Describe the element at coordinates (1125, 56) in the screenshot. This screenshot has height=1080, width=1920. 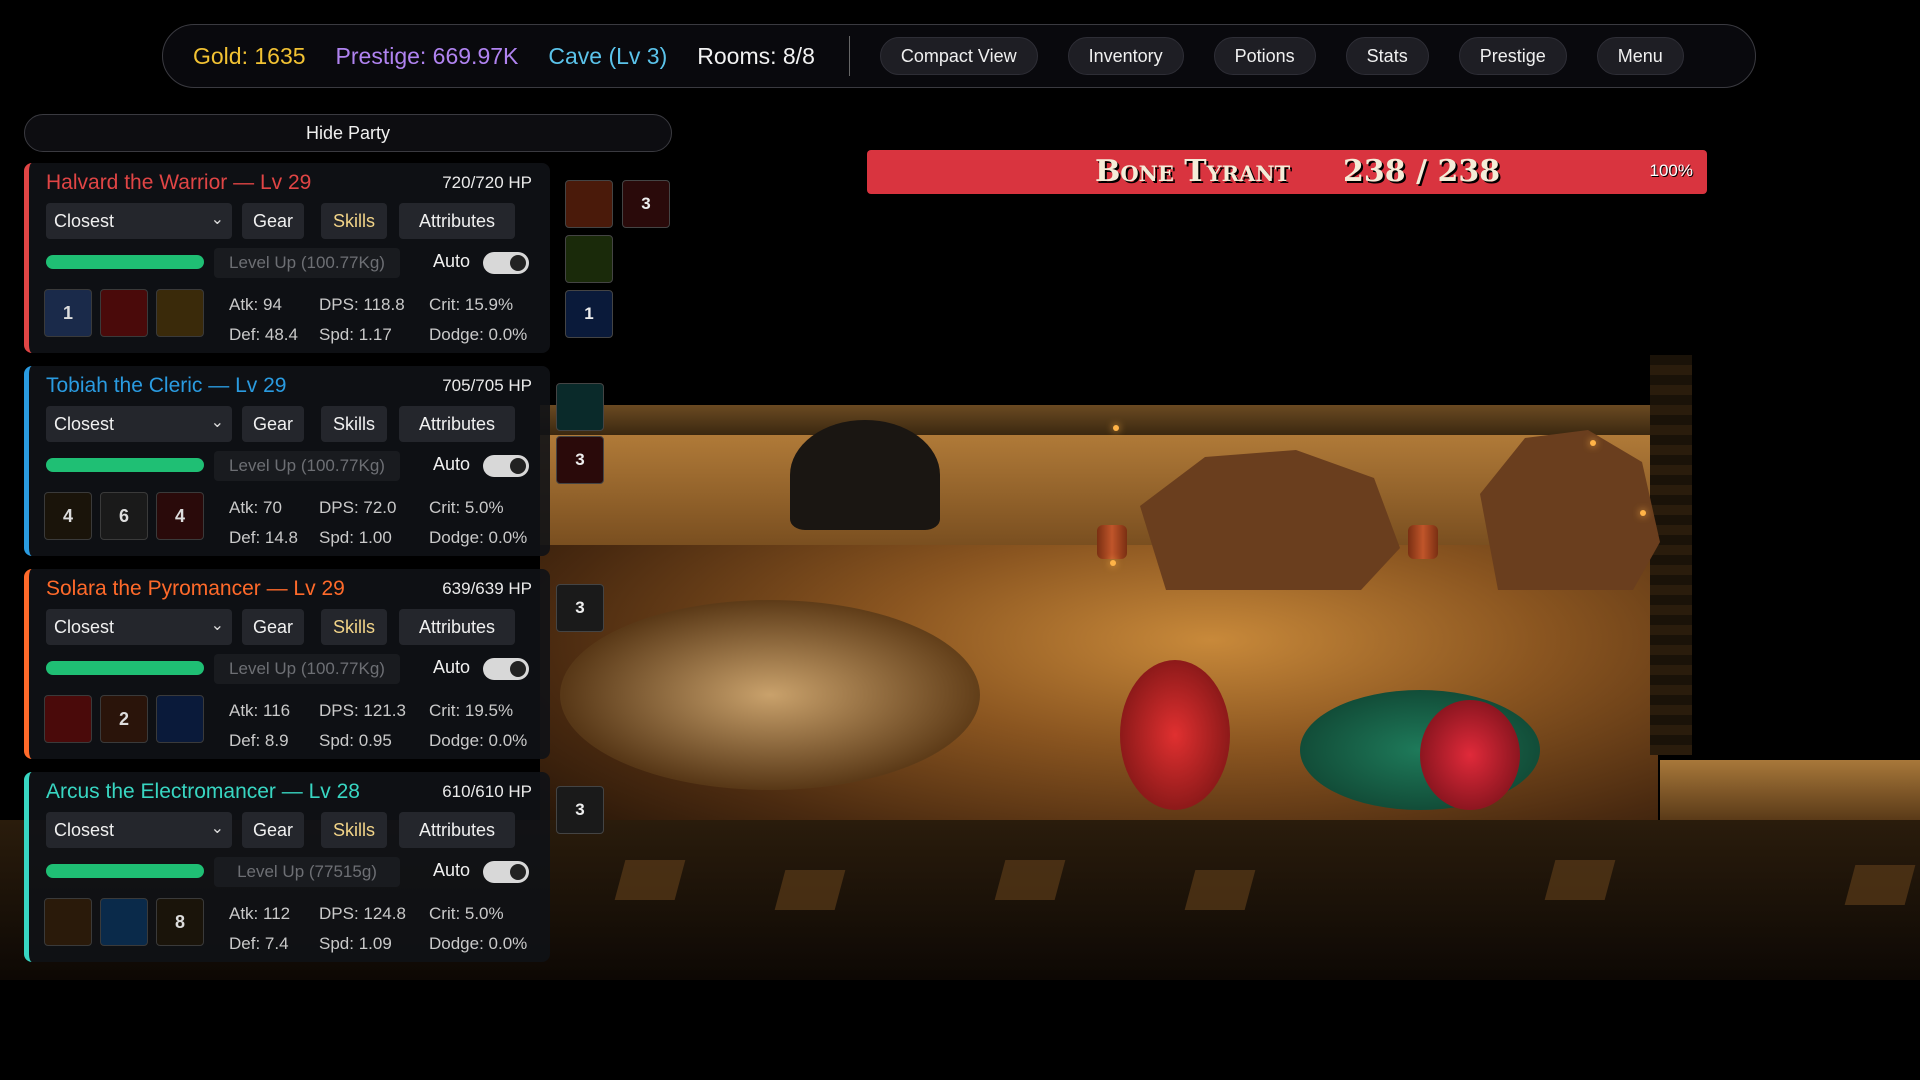
I see `inventory-button: Inventory` at that location.